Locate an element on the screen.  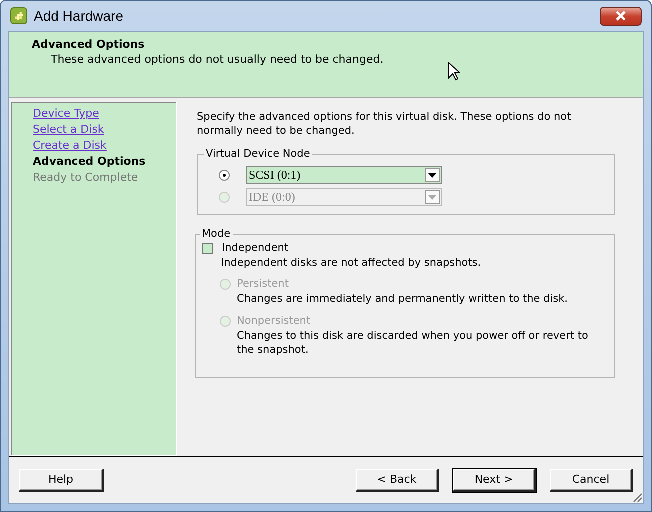
hint-text: Independent disks are not affected by snapshots. is located at coordinates (351, 263).